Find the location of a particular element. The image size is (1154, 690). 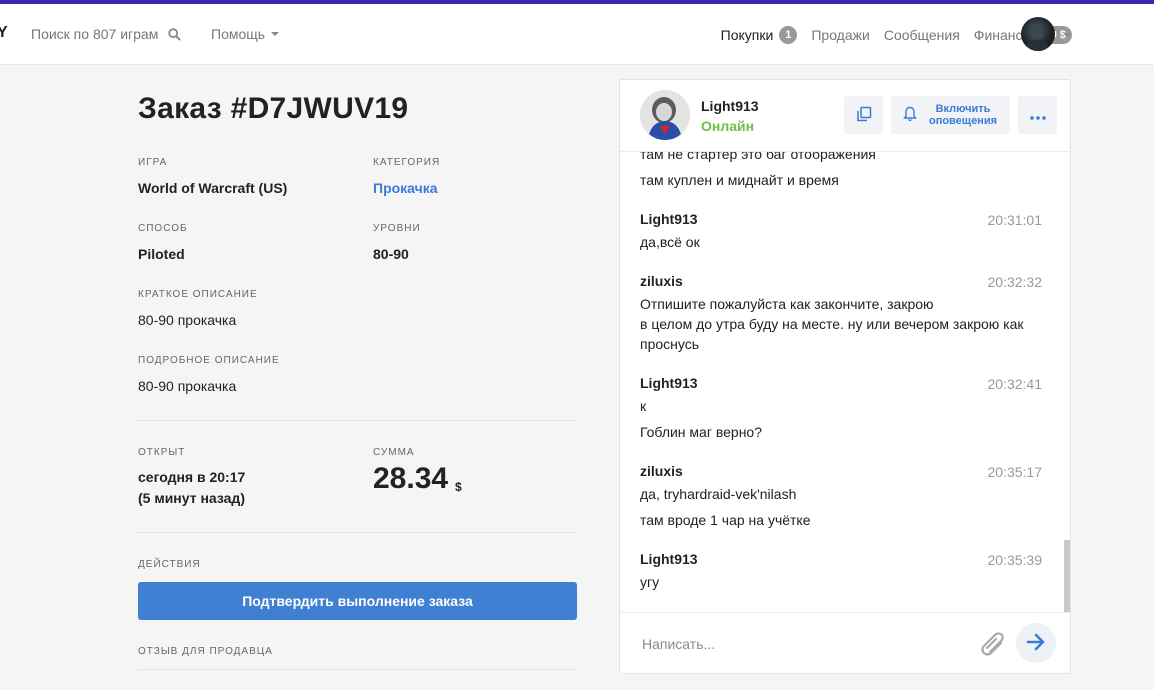

order-title: Заказ #D7JWUV19 is located at coordinates (273, 108).